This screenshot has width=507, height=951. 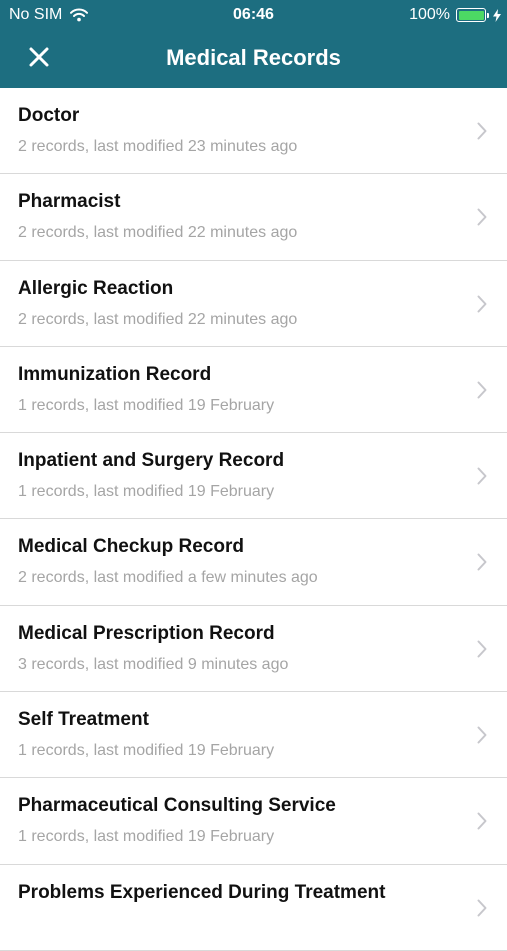 I want to click on item-title: Self Treatment, so click(x=83, y=720).